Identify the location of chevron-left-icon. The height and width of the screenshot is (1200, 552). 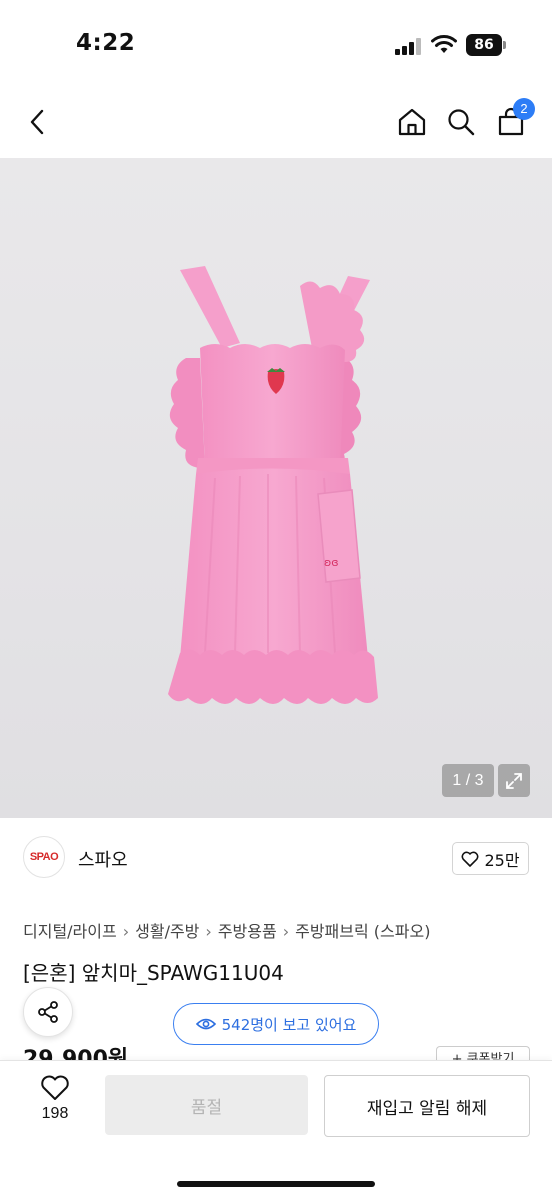
(37, 122).